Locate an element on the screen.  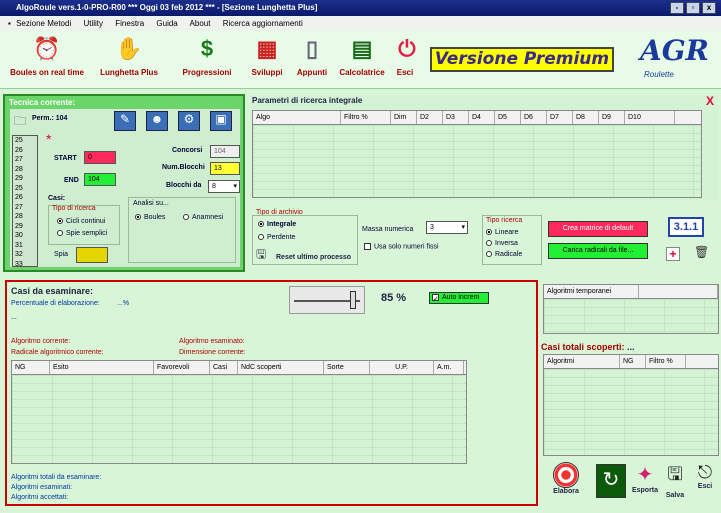
esci-button: ⎋ Esci is located at coordinates (705, 476).